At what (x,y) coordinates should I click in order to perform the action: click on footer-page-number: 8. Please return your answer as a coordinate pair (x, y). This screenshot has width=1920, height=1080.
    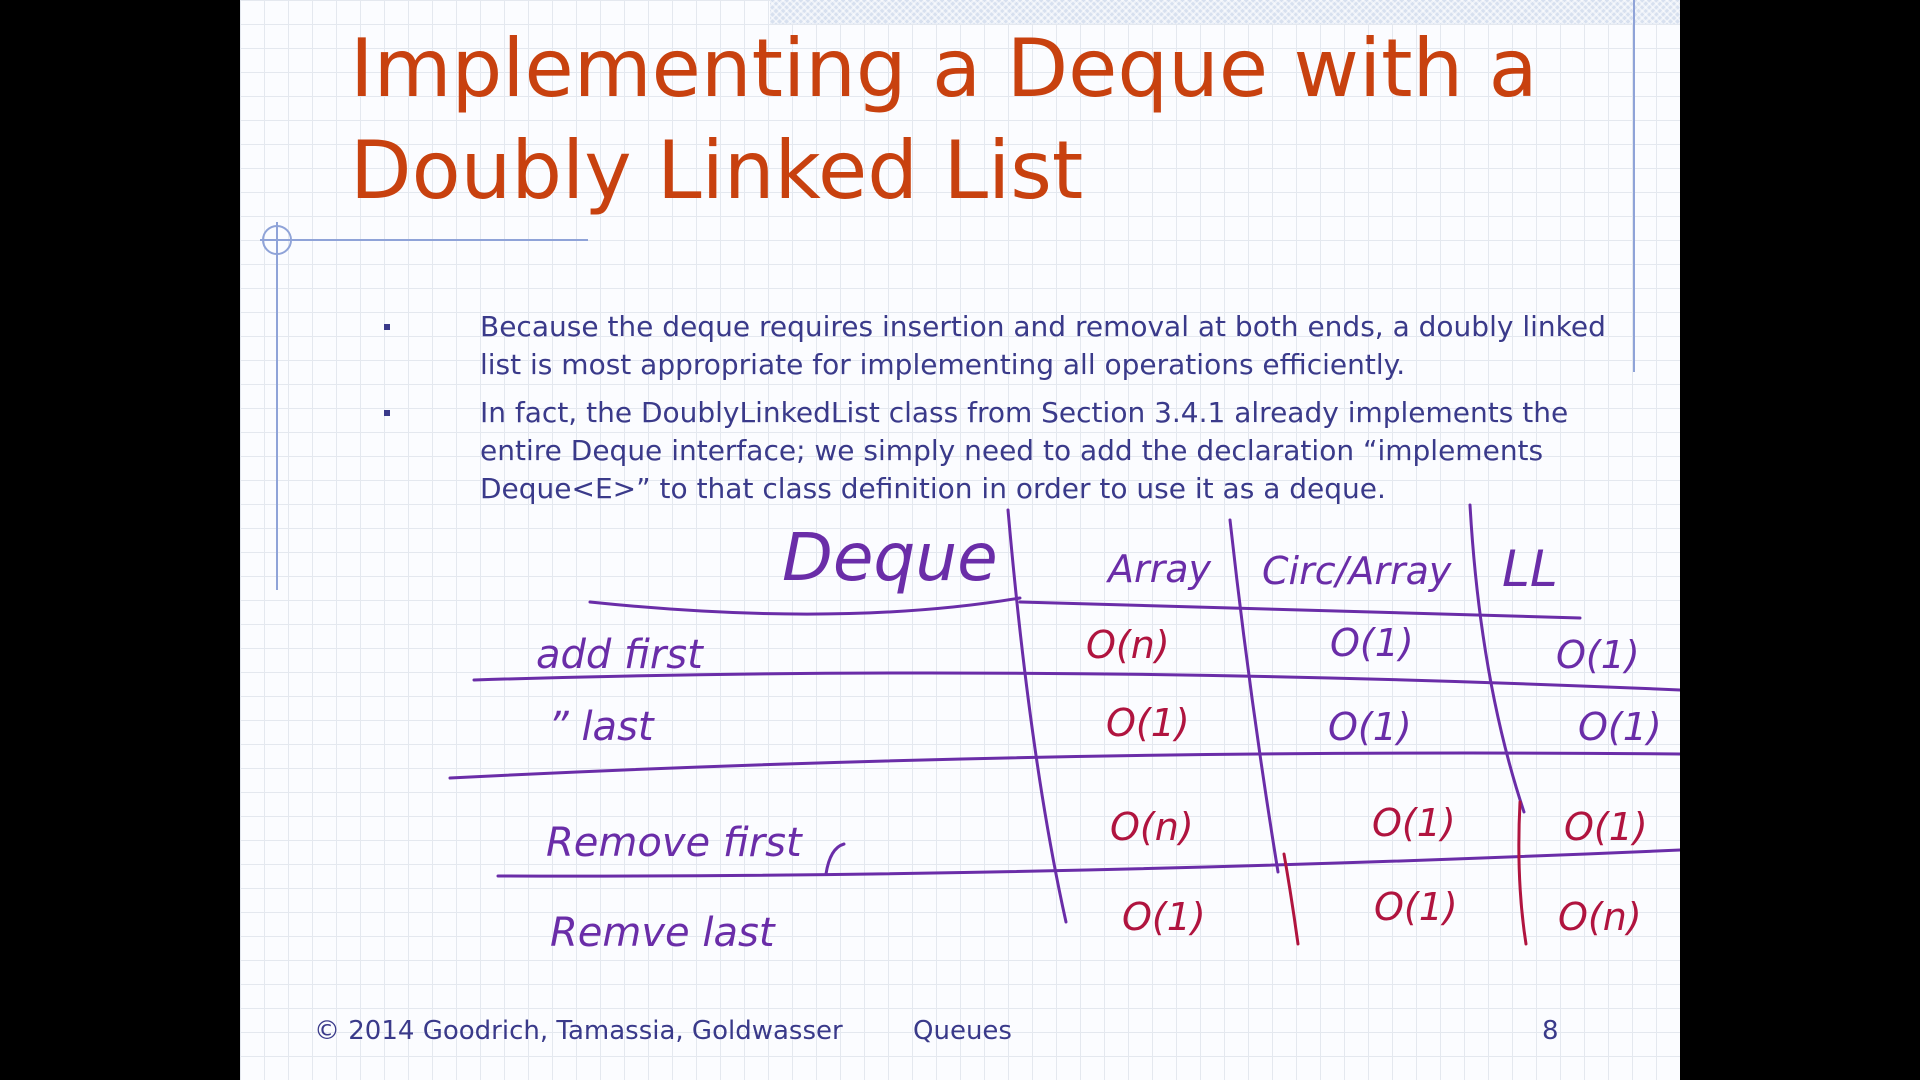
    Looking at the image, I should click on (1550, 1031).